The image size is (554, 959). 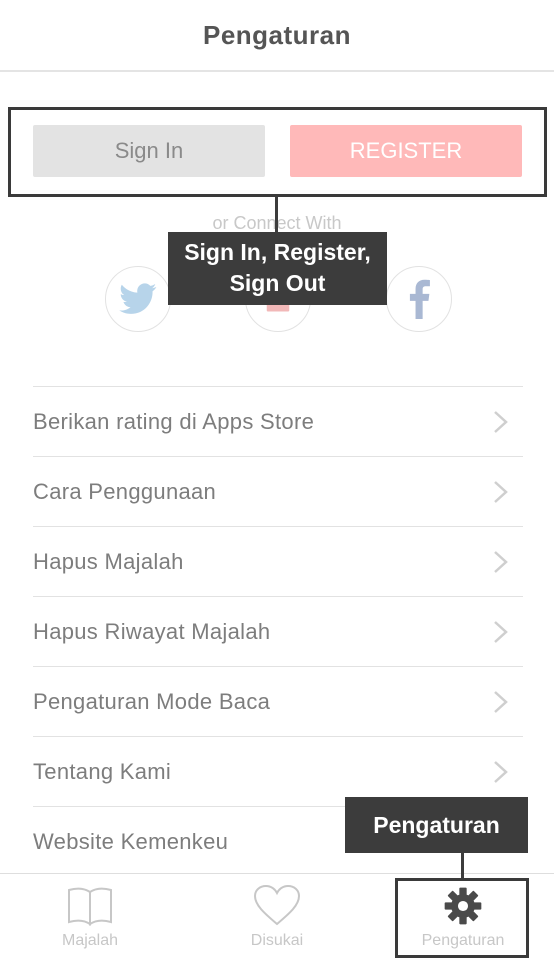 I want to click on menu-item-reading-mode: Pengaturan Mode Baca, so click(x=278, y=702).